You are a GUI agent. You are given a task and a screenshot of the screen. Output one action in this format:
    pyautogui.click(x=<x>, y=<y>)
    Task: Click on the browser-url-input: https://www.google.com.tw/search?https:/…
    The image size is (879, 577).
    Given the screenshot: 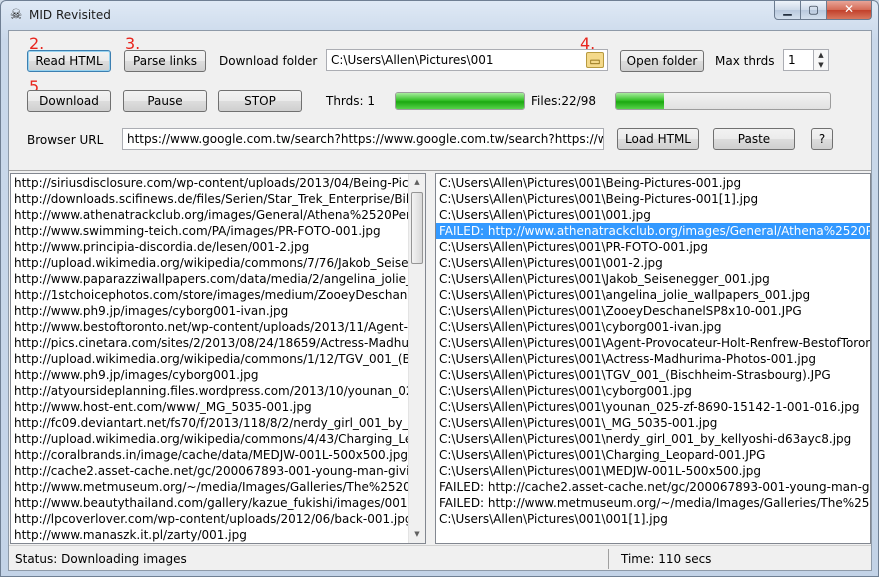 What is the action you would take?
    pyautogui.click(x=363, y=139)
    